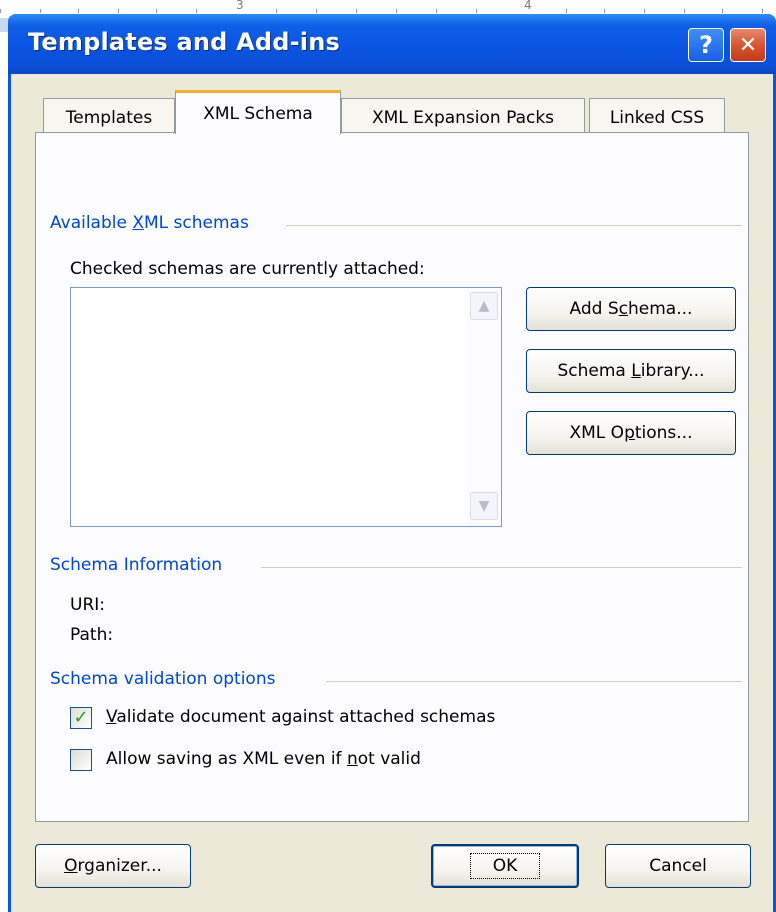 The image size is (776, 912). What do you see at coordinates (184, 42) in the screenshot?
I see `dialog-title: Templates and Add-ins` at bounding box center [184, 42].